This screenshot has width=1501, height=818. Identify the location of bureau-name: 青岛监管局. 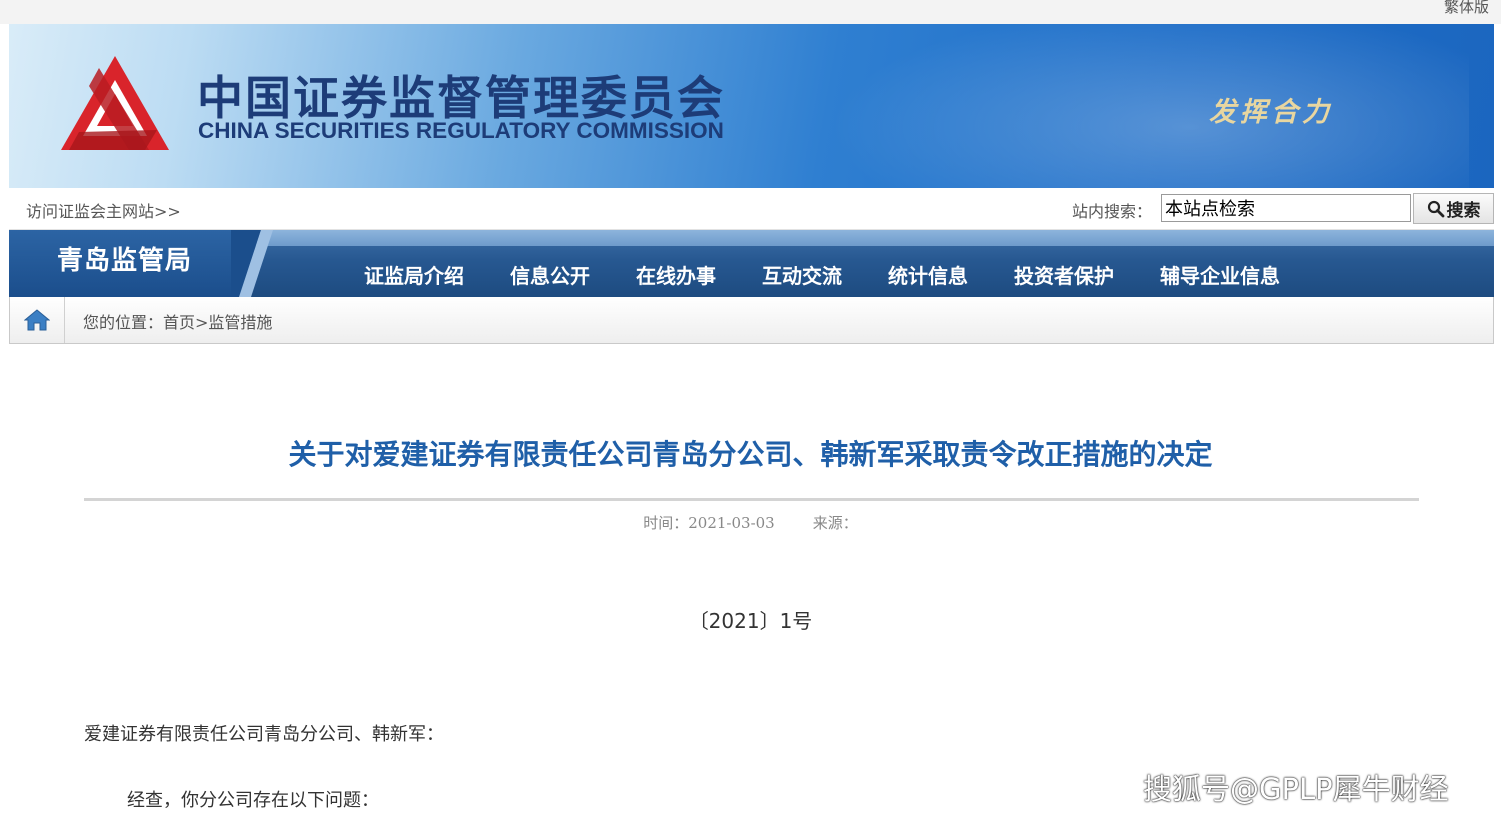
(124, 258).